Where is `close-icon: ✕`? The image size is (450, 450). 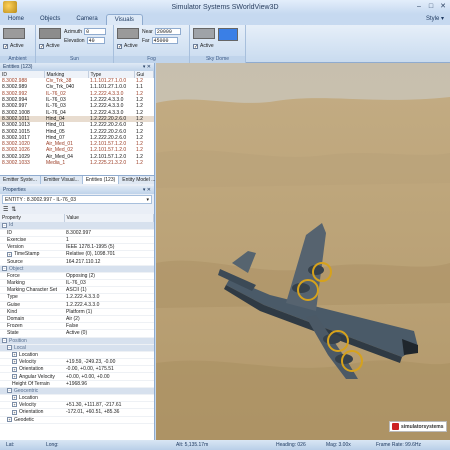 close-icon: ✕ is located at coordinates (443, 6).